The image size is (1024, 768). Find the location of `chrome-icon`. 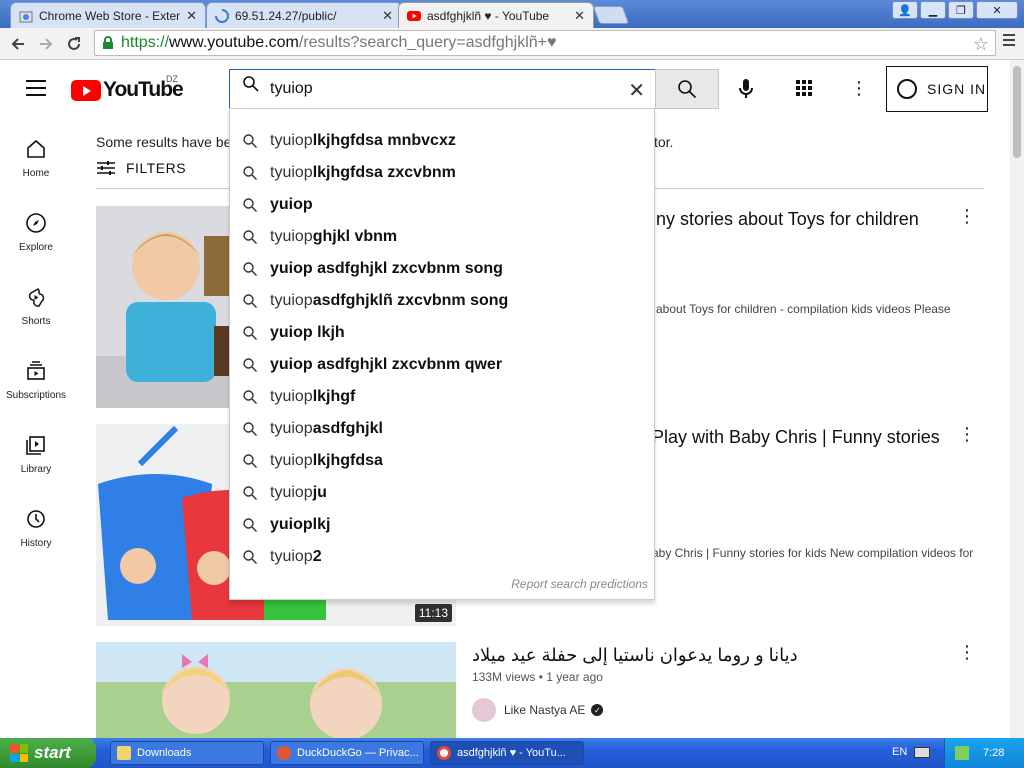

chrome-icon is located at coordinates (444, 753).